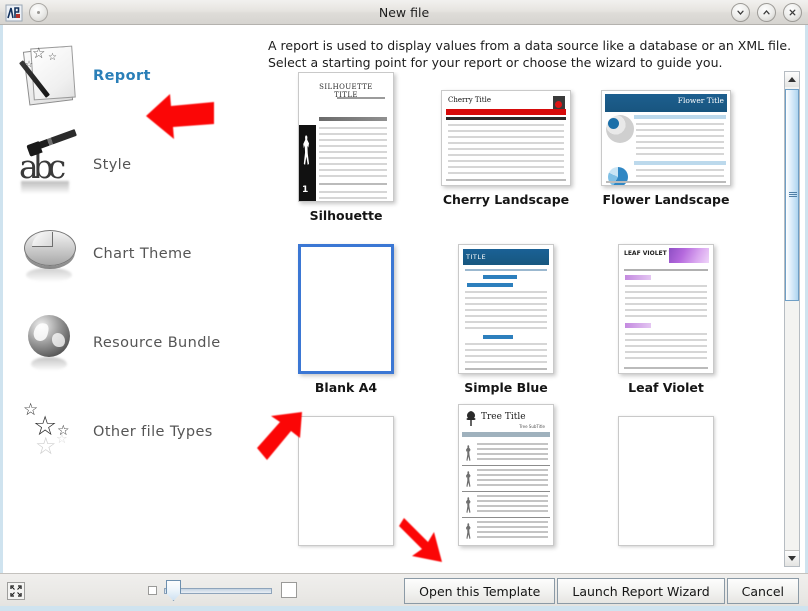 The height and width of the screenshot is (611, 808). I want to click on globe-icon, so click(51, 343).